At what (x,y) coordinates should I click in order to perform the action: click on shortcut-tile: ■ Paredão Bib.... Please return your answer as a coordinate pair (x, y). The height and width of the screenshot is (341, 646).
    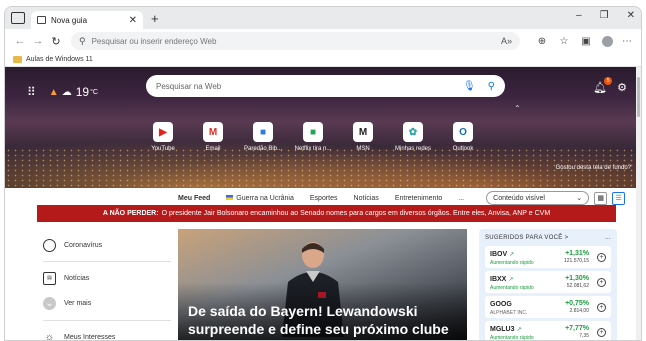
    Looking at the image, I should click on (263, 137).